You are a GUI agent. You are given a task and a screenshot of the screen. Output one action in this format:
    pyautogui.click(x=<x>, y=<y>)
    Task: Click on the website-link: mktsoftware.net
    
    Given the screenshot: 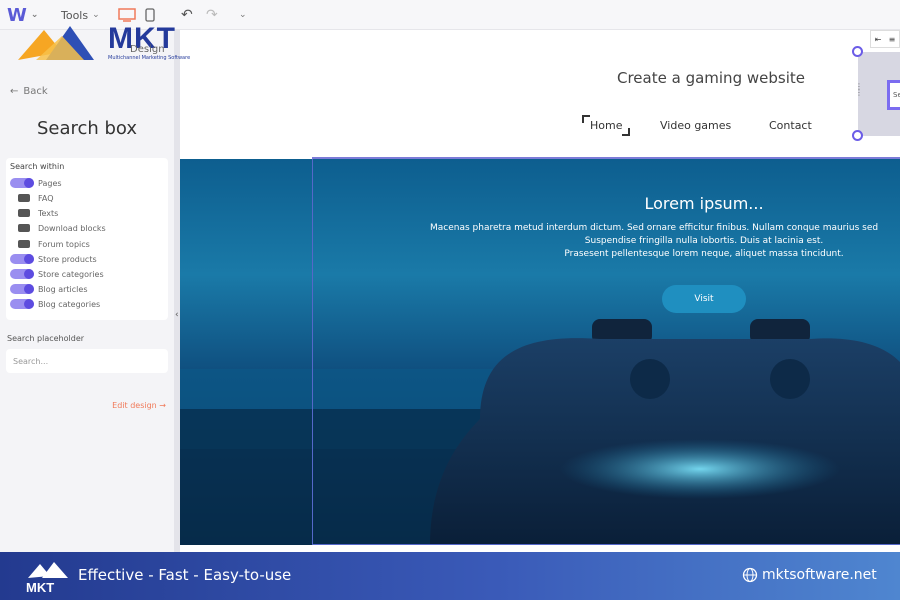 What is the action you would take?
    pyautogui.click(x=809, y=575)
    